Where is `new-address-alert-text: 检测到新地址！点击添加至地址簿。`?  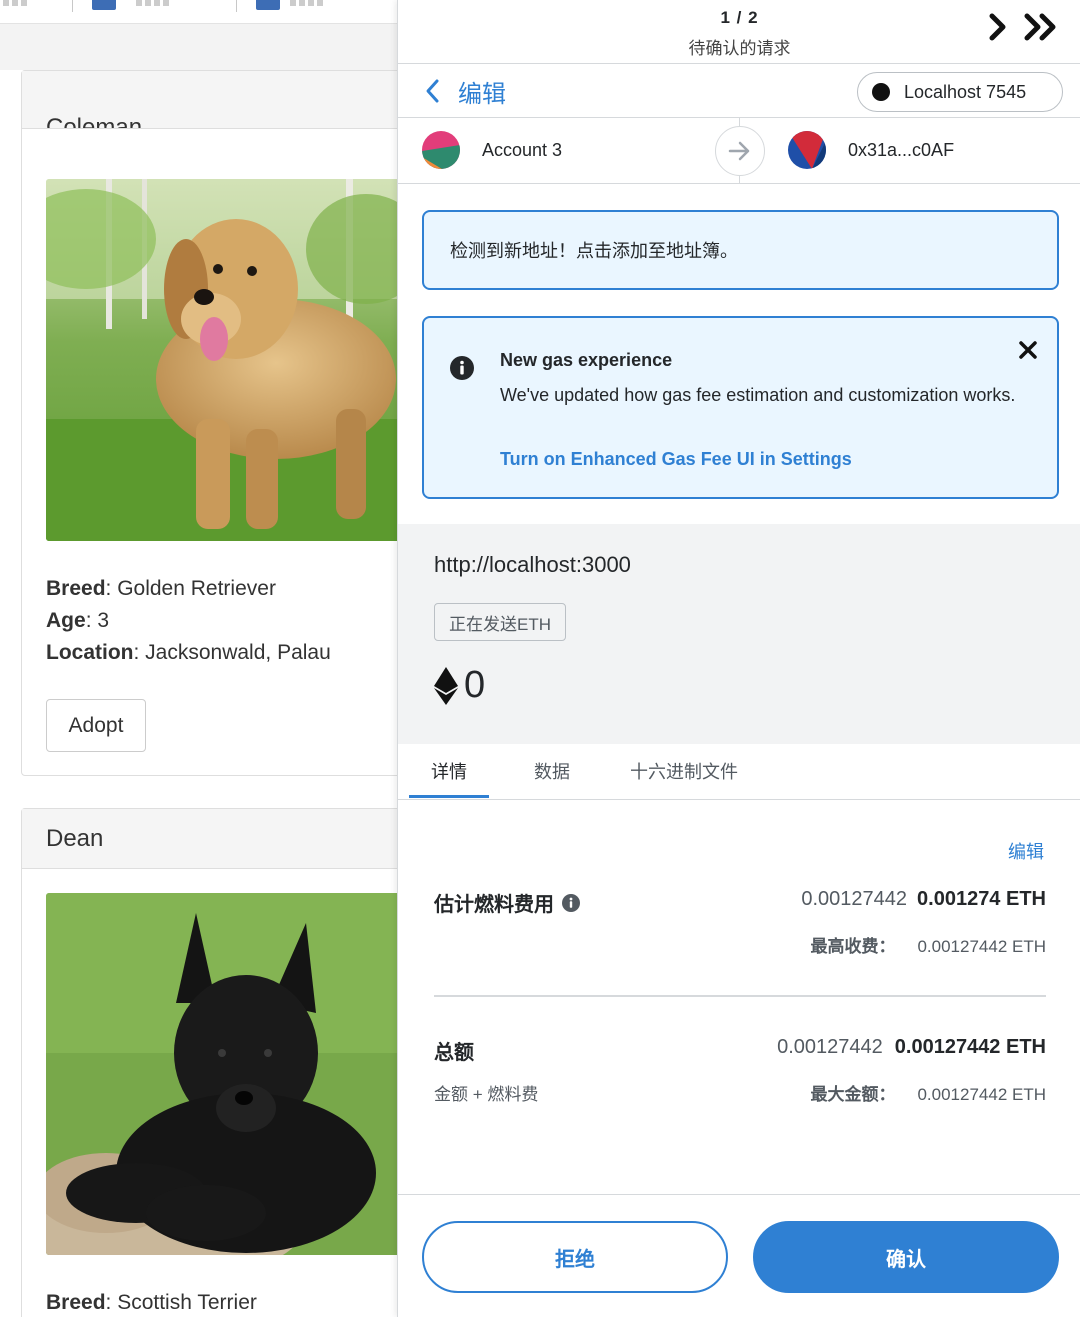
new-address-alert-text: 检测到新地址！点击添加至地址簿。 is located at coordinates (594, 251).